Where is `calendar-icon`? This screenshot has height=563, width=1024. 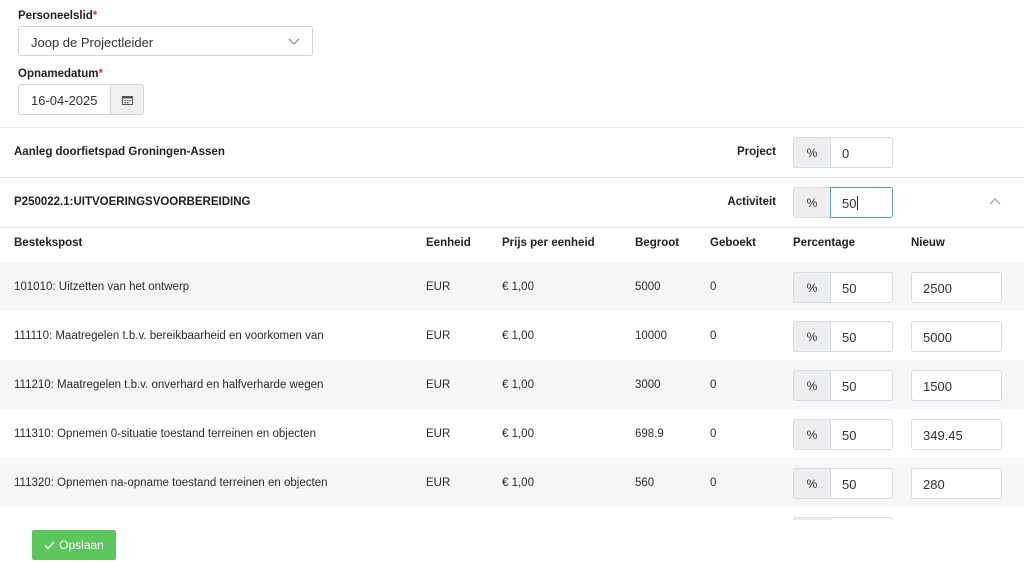 calendar-icon is located at coordinates (127, 100).